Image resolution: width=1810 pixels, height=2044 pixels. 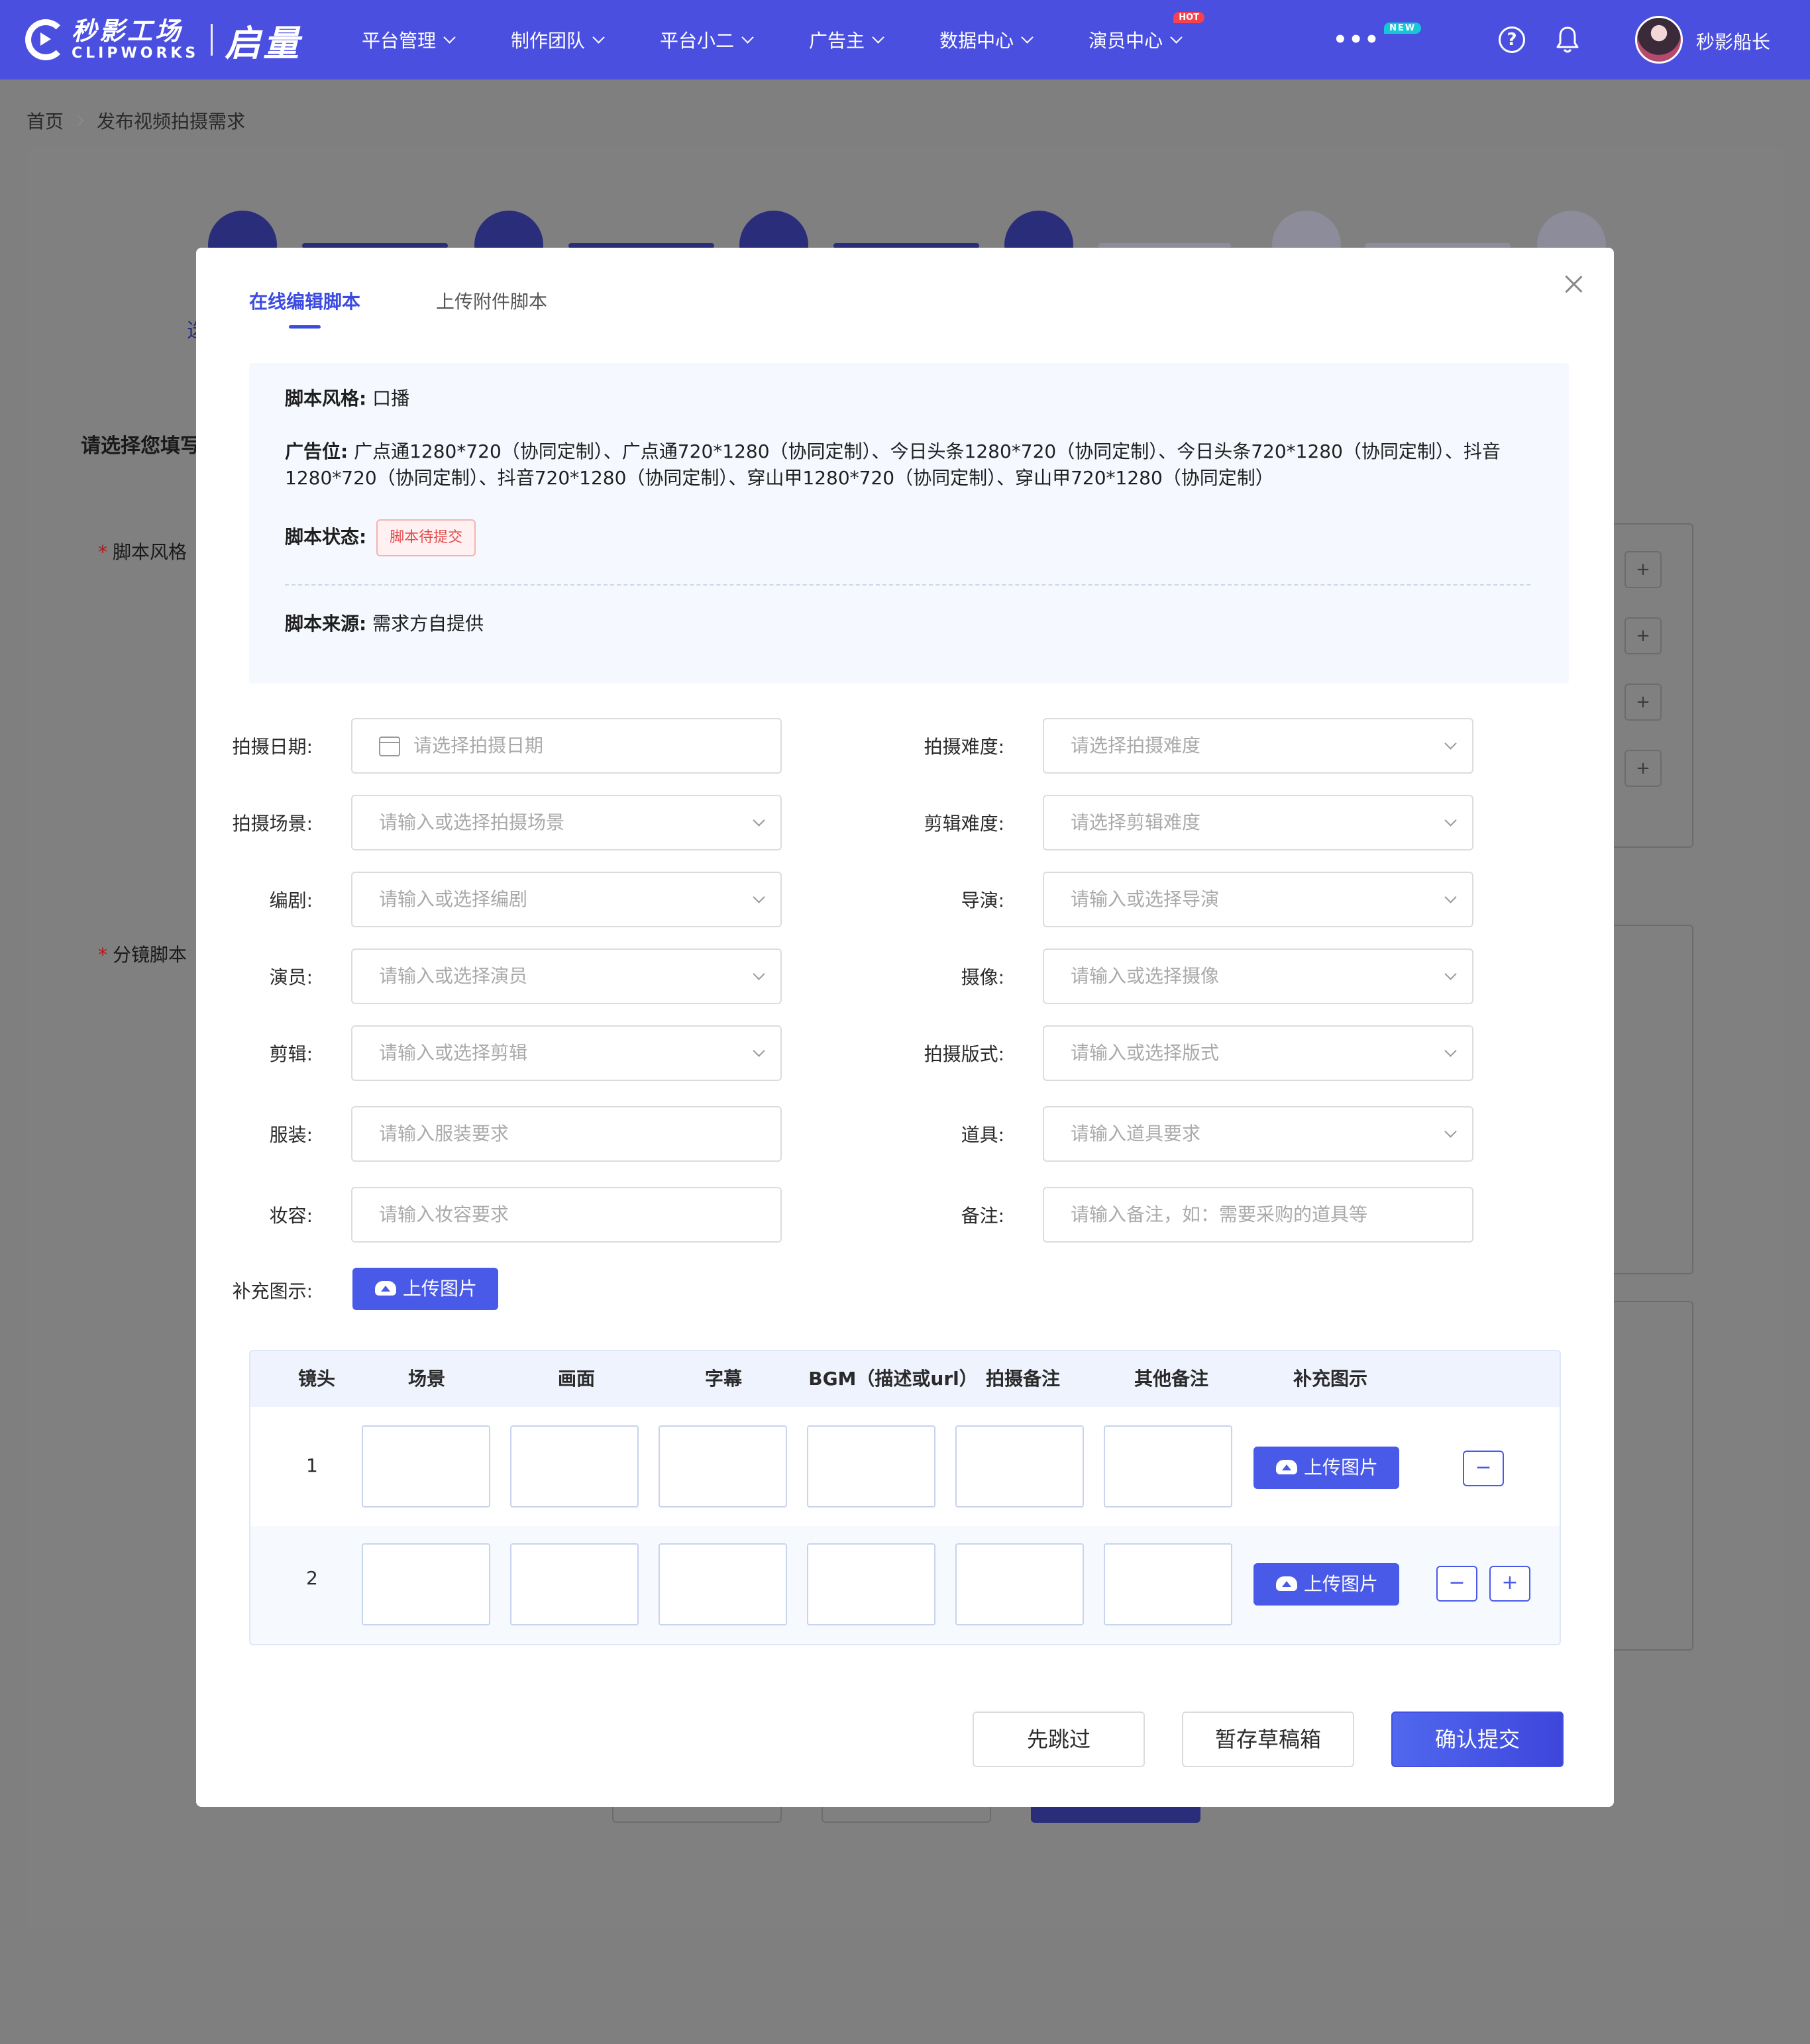 I want to click on shoot-format-select: 请输入或选择版式, so click(x=1258, y=1053).